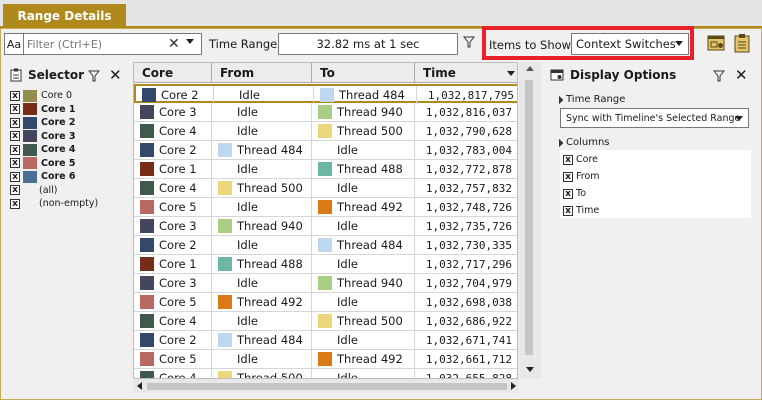 This screenshot has height=400, width=762. I want to click on table-row: Core 2 Thread 484 Idle 1,032,783,004, so click(325, 150).